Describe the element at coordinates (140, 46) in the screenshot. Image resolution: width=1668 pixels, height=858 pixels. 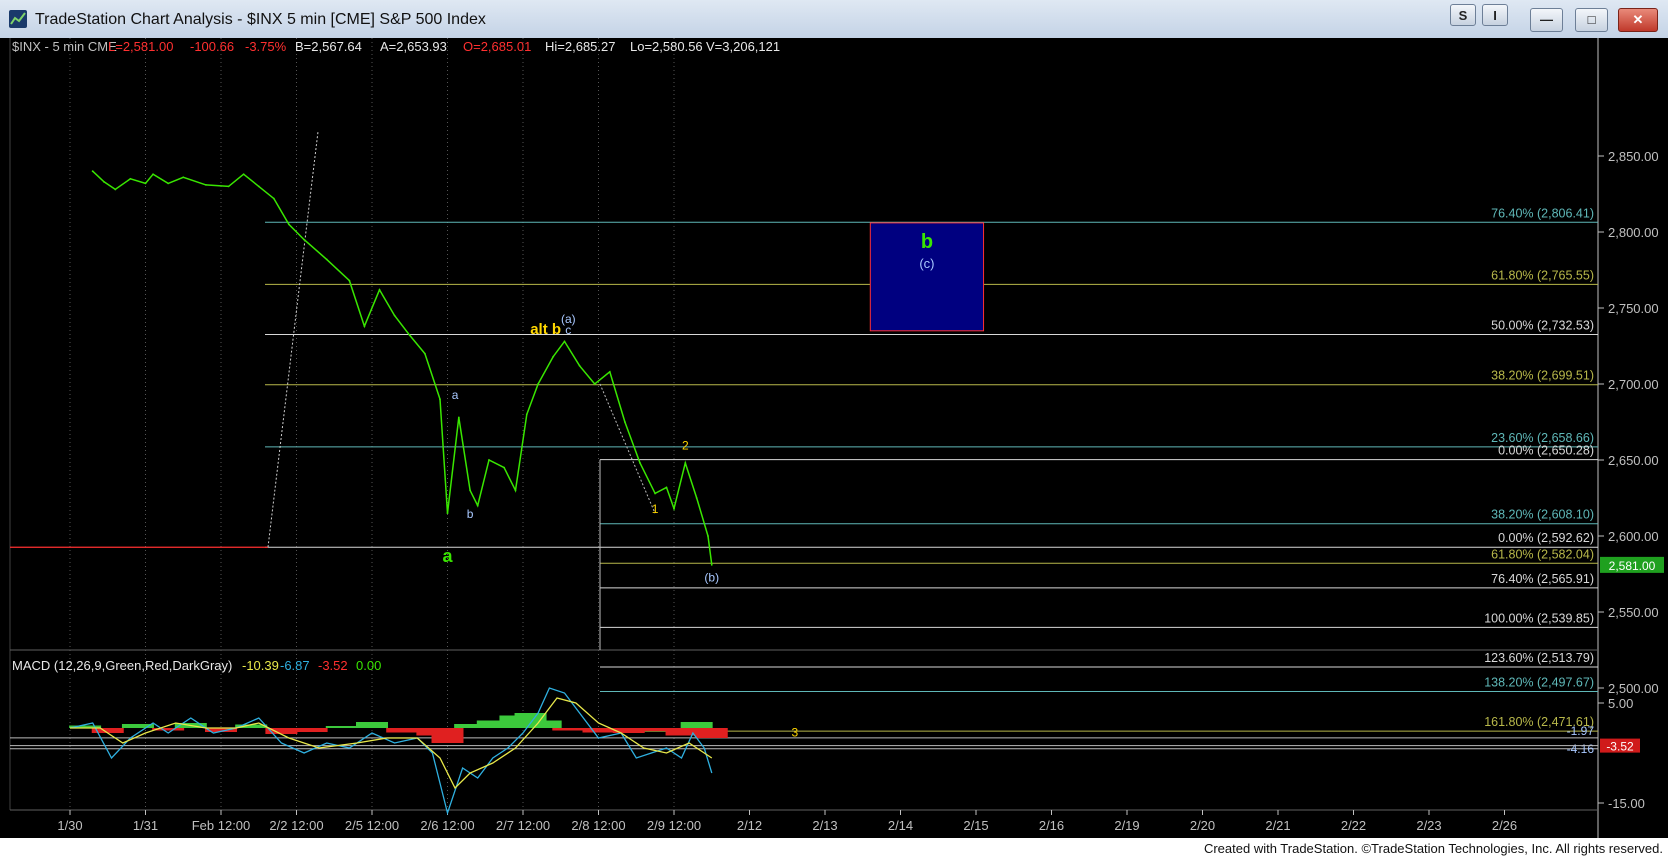
I see `header-last: L=2,581.00` at that location.